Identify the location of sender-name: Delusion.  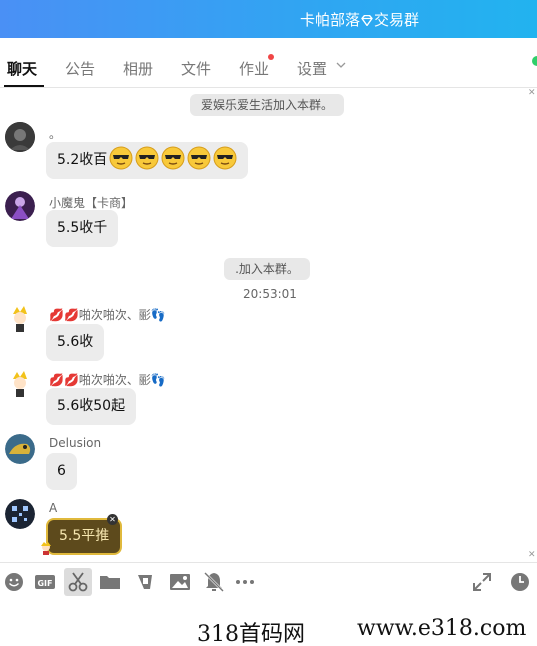
(75, 443).